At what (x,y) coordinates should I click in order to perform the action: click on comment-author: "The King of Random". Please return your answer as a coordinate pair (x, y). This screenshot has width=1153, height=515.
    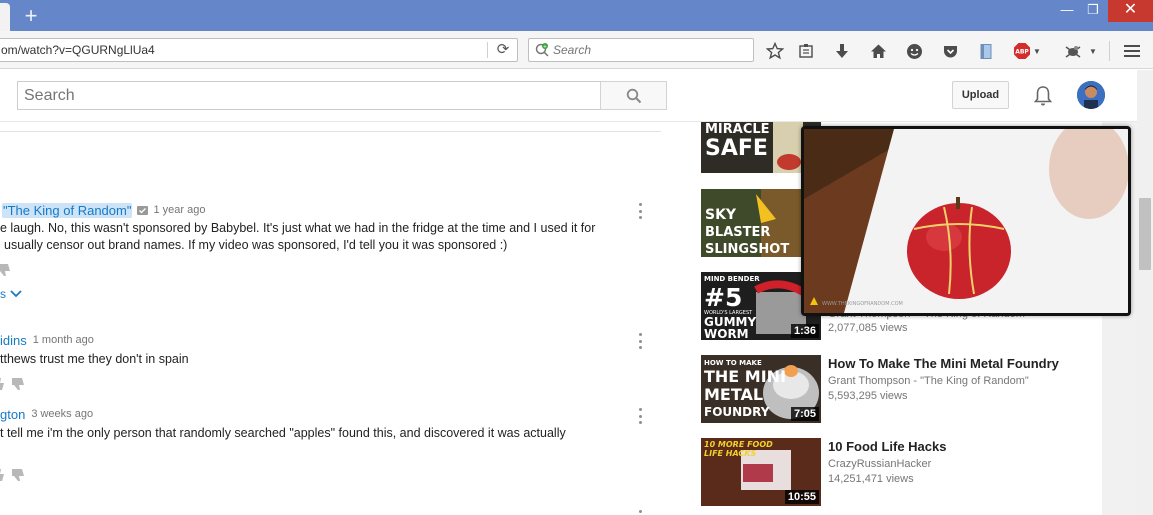
    Looking at the image, I should click on (67, 210).